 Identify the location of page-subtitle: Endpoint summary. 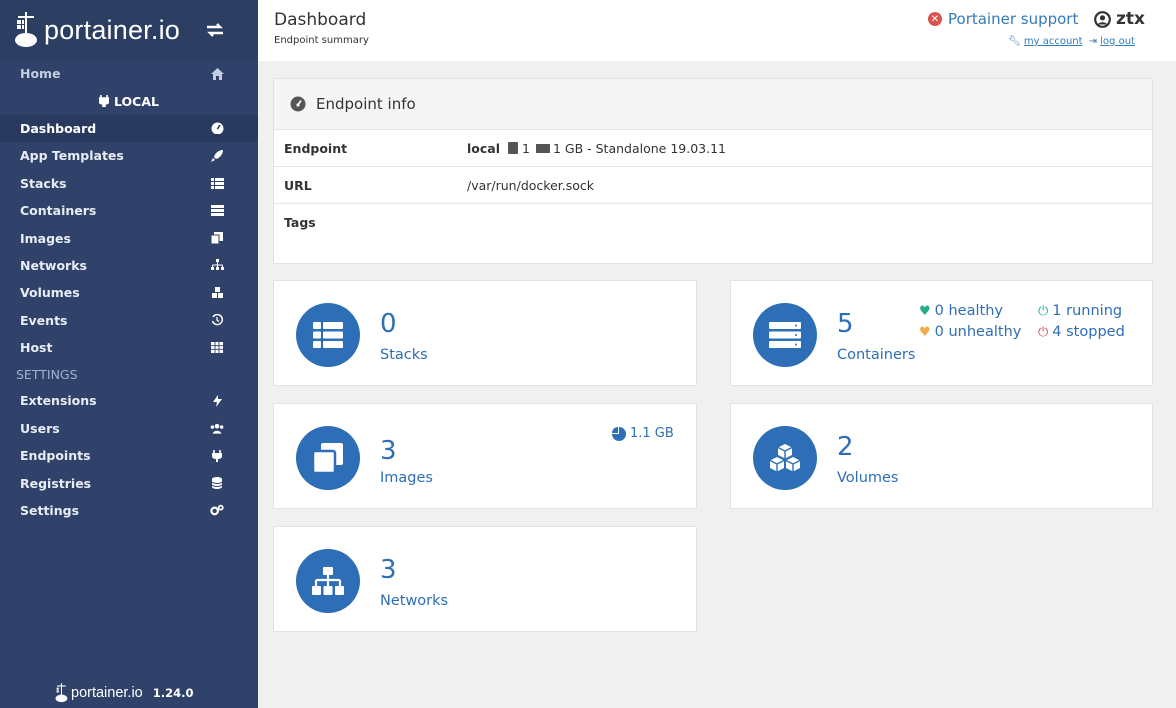
(321, 40).